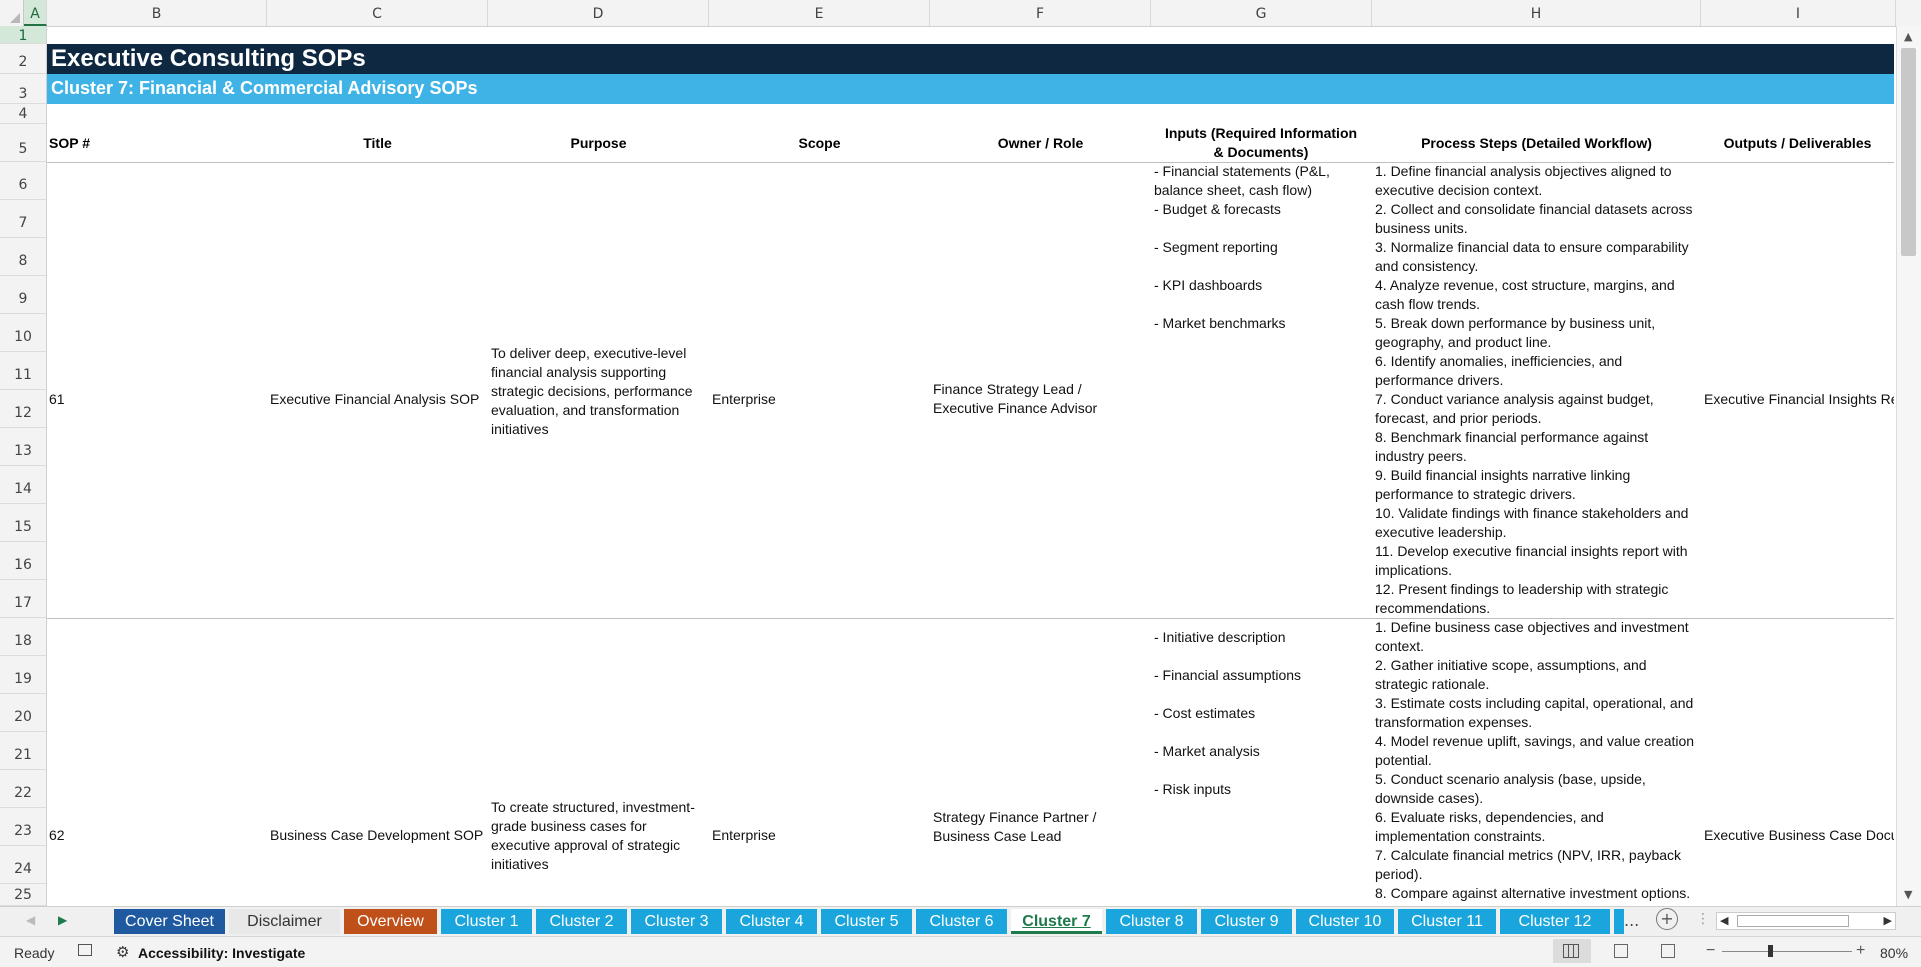 Image resolution: width=1921 pixels, height=967 pixels. I want to click on select-all-corner, so click(12, 13).